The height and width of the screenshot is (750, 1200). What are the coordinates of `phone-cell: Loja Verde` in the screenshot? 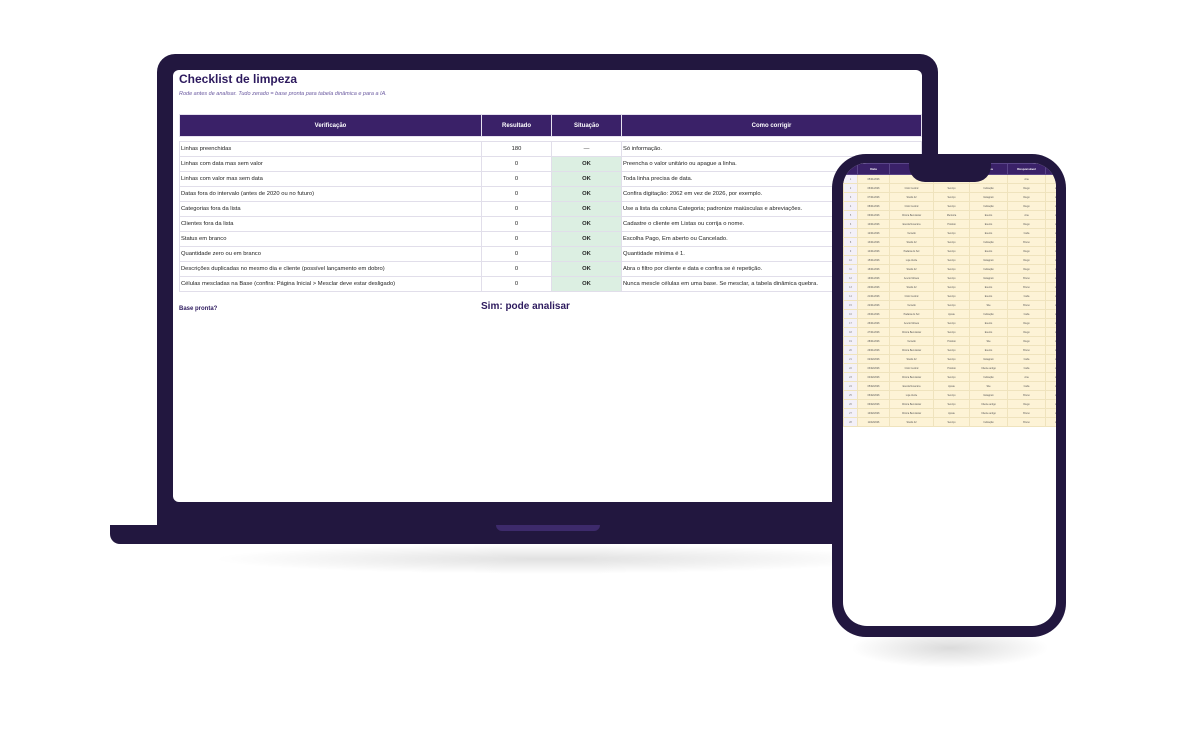 It's located at (911, 395).